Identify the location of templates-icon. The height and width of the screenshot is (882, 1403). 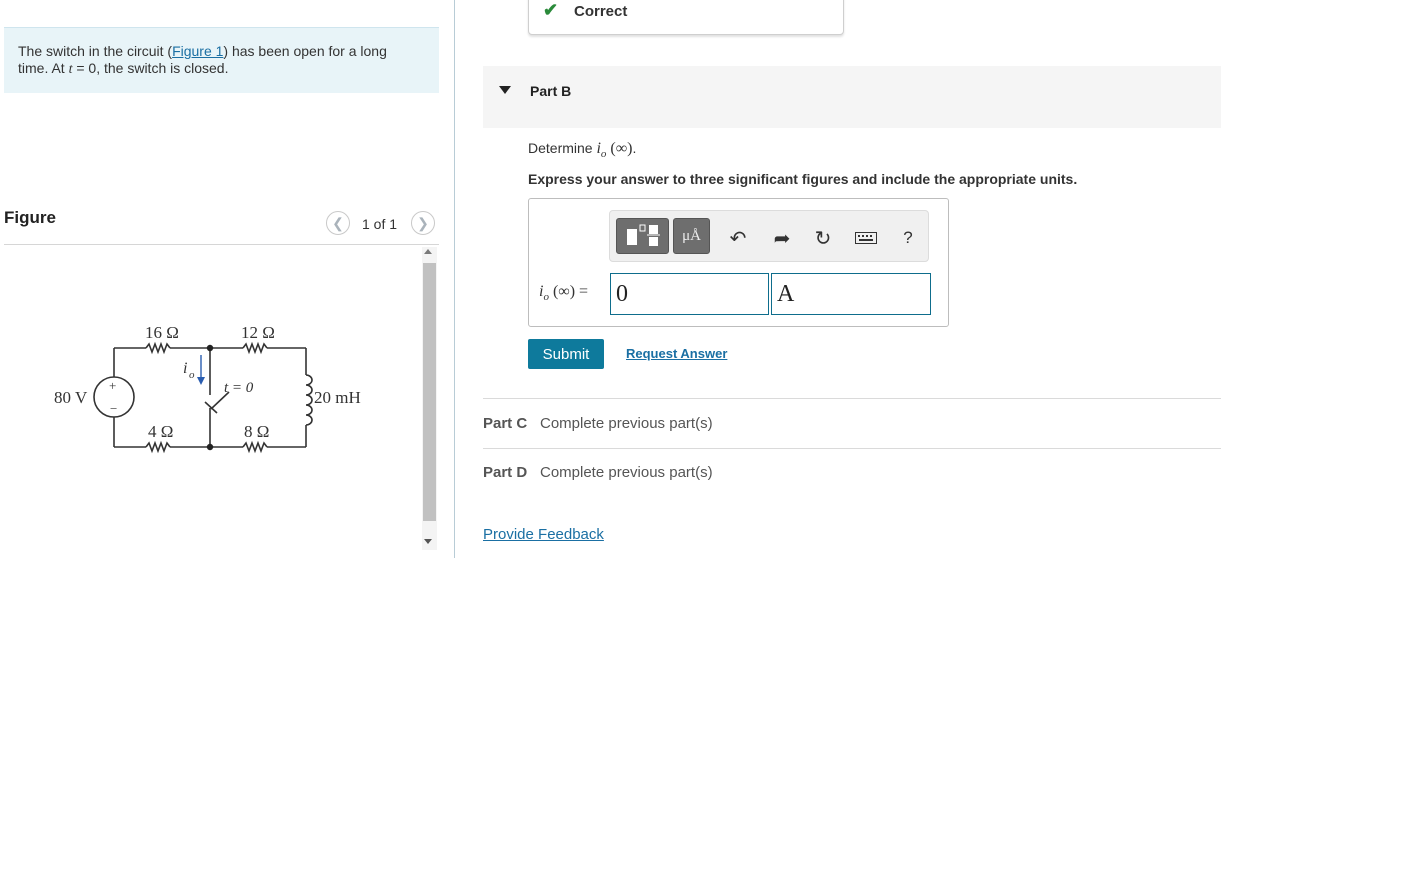
(642, 236).